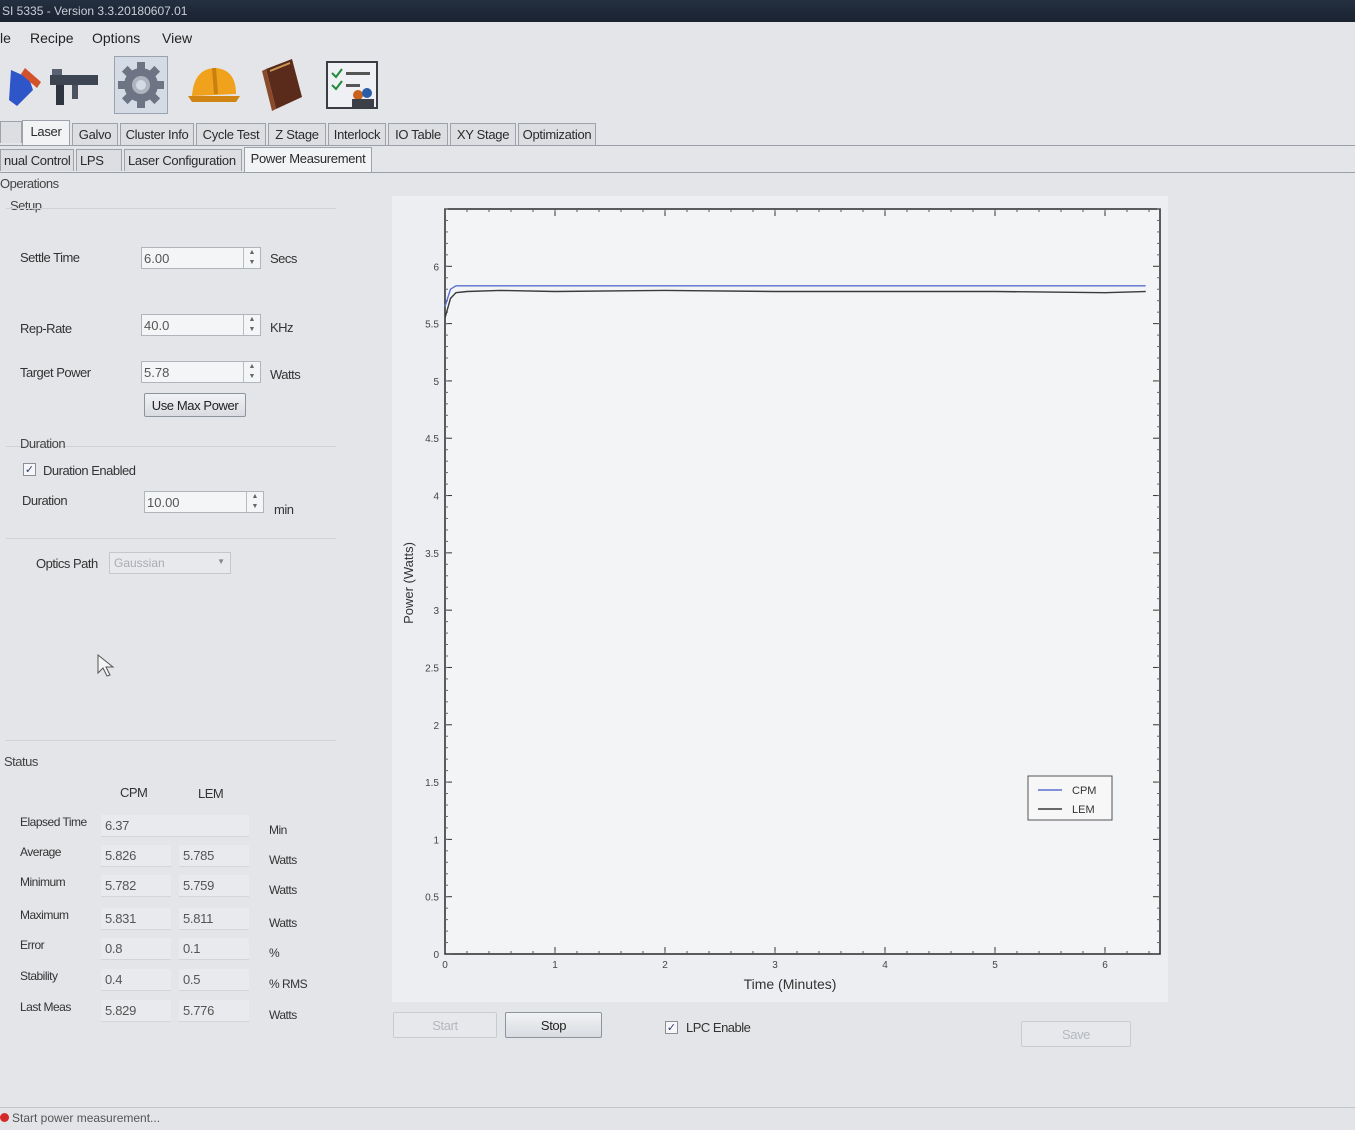  Describe the element at coordinates (436, 840) in the screenshot. I see `y-tick-label: 1` at that location.